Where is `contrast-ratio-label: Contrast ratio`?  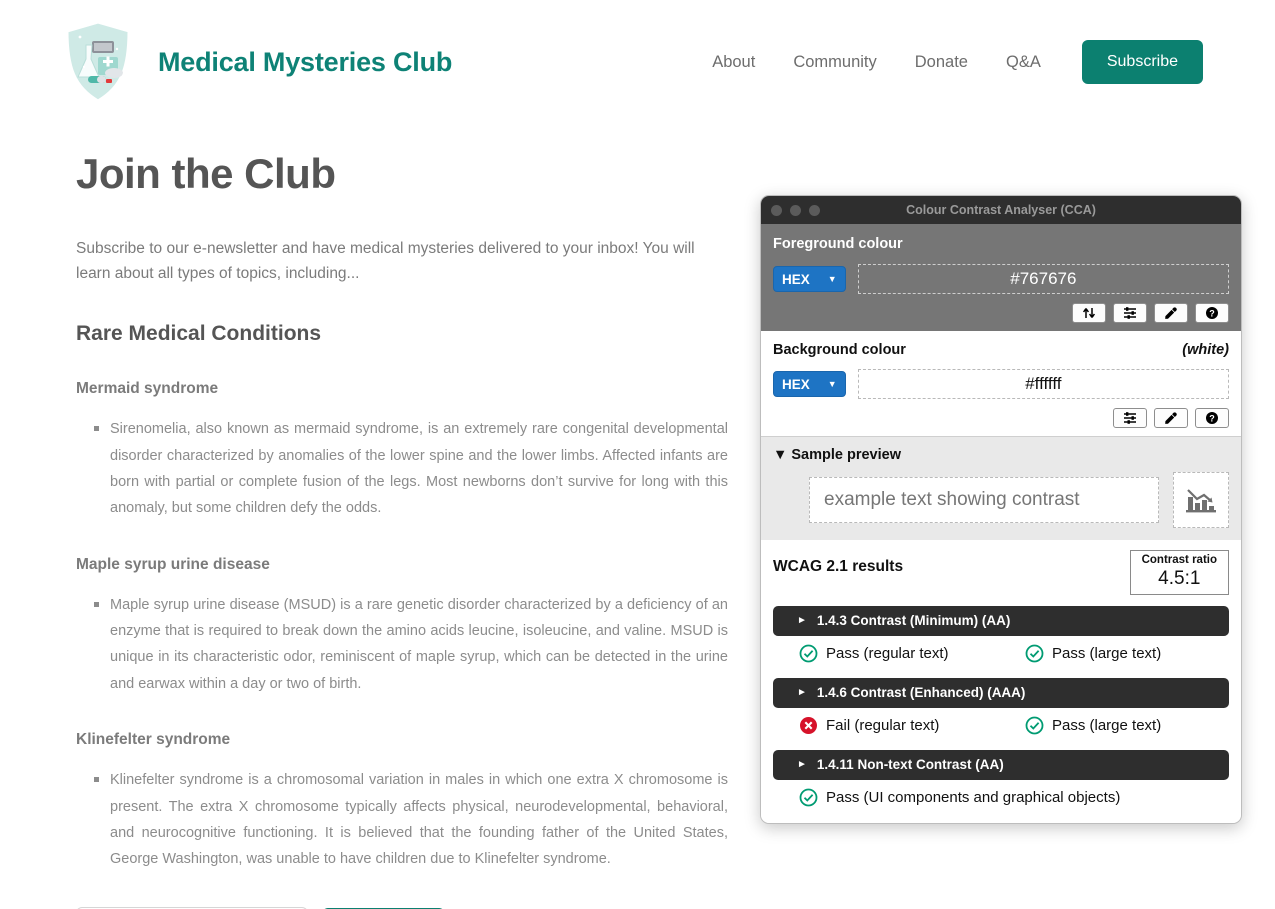
contrast-ratio-label: Contrast ratio is located at coordinates (1179, 560).